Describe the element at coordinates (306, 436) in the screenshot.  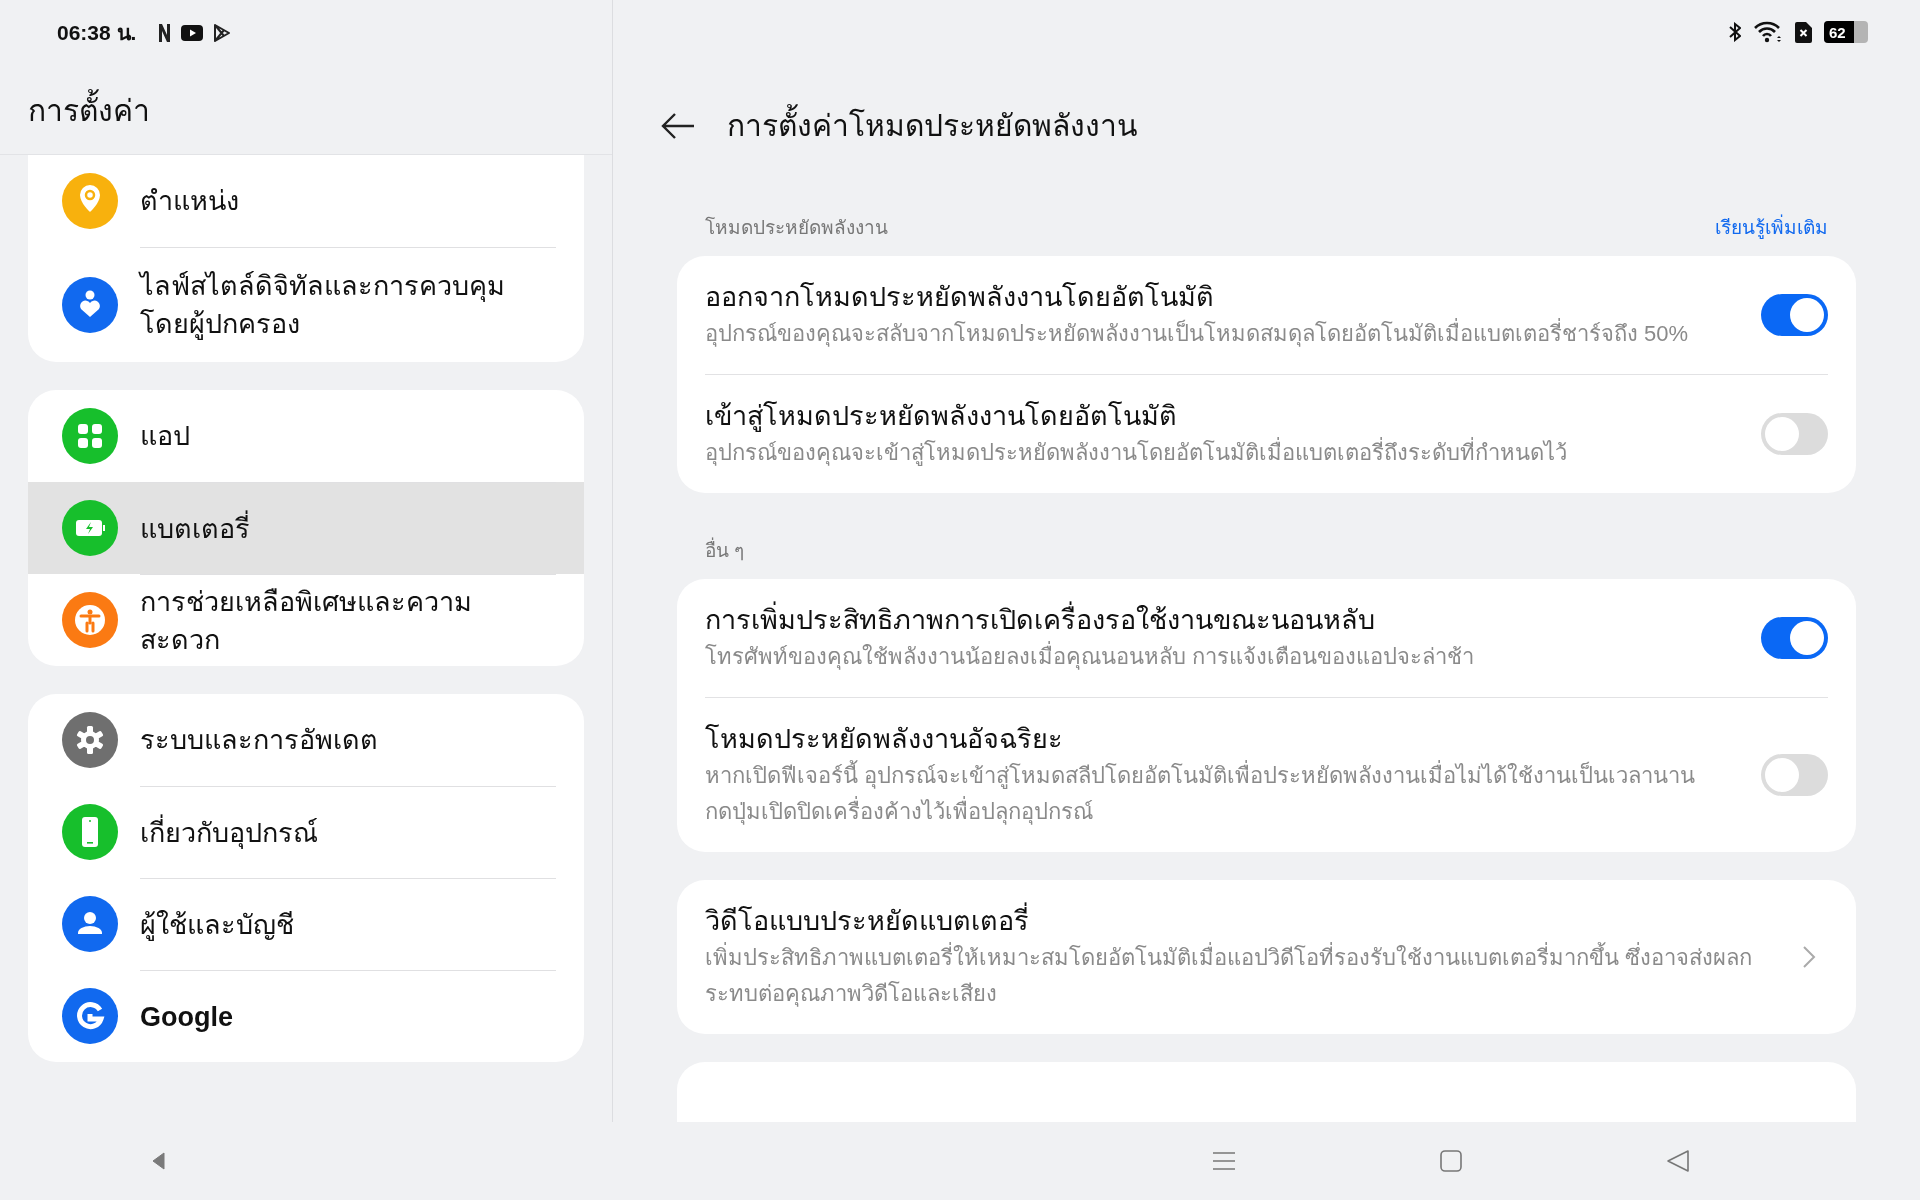
I see `sidebar-item: แอป` at that location.